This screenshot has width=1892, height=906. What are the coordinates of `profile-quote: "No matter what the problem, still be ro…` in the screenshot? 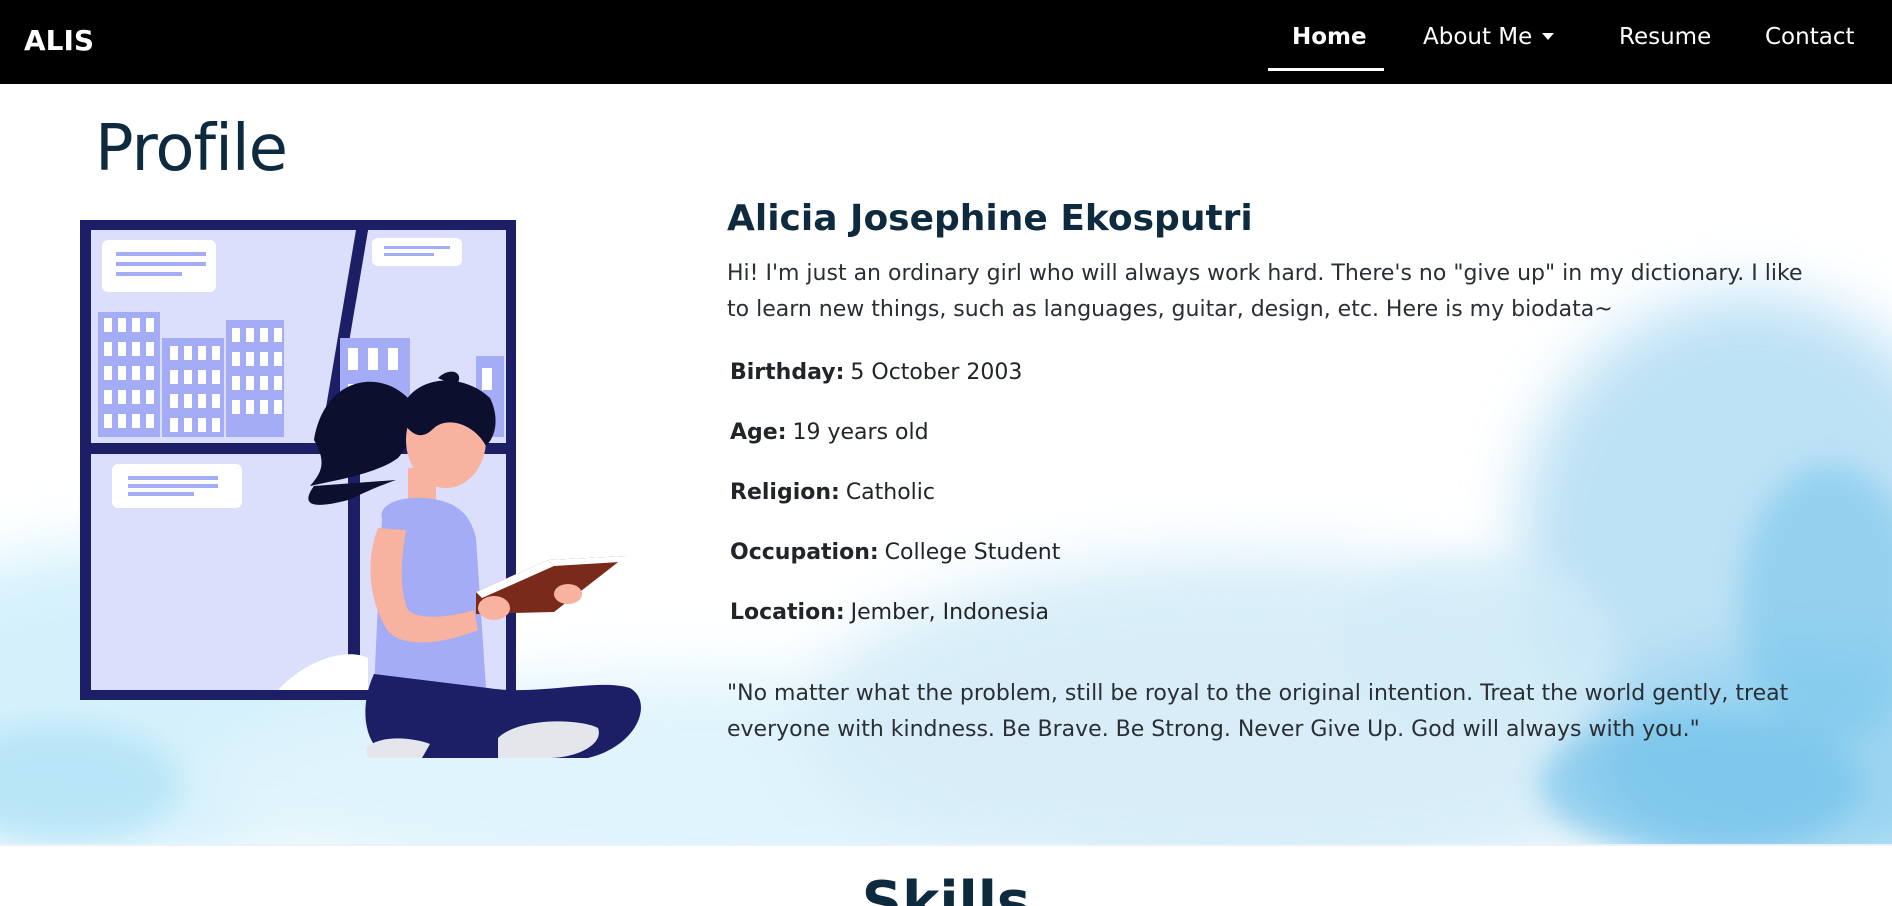 It's located at (1258, 711).